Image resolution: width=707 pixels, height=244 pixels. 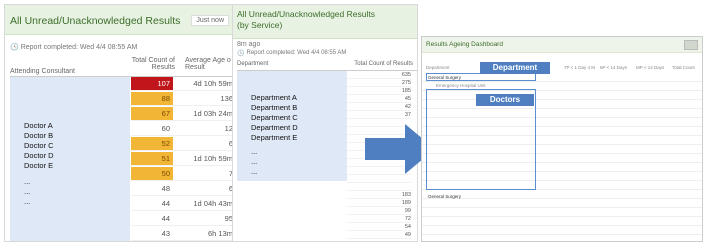 I want to click on department-count: 183, so click(x=379, y=195).